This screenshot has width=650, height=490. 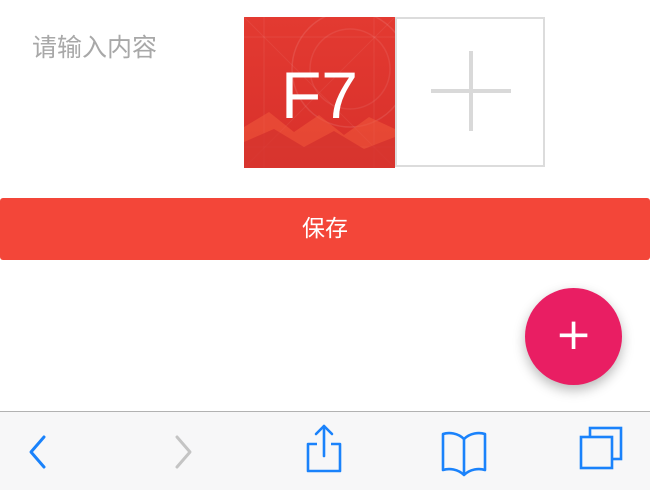 I want to click on floating-add-button: +, so click(x=573, y=336).